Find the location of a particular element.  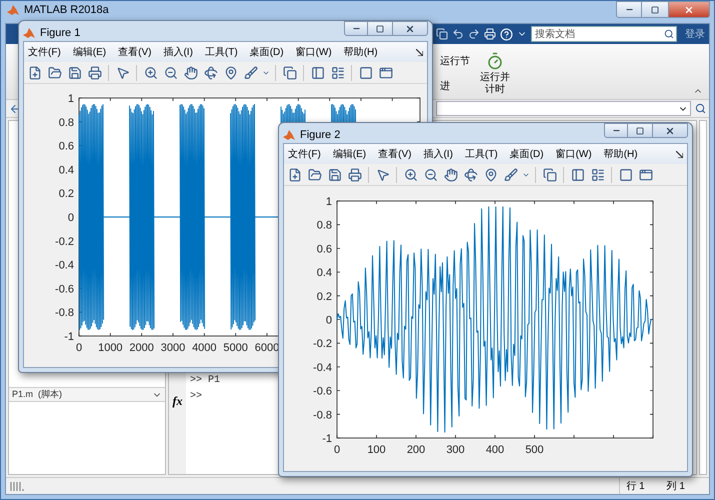

tick-label: 4000 is located at coordinates (204, 348).